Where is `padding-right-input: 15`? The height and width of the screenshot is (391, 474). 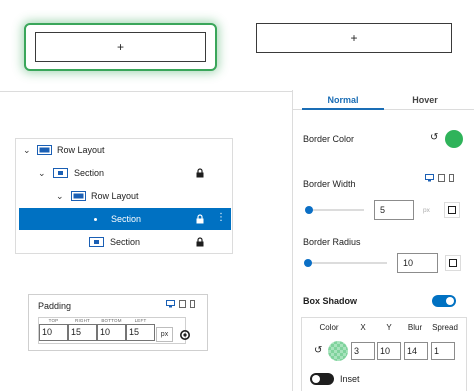
padding-right-input: 15 is located at coordinates (82, 332).